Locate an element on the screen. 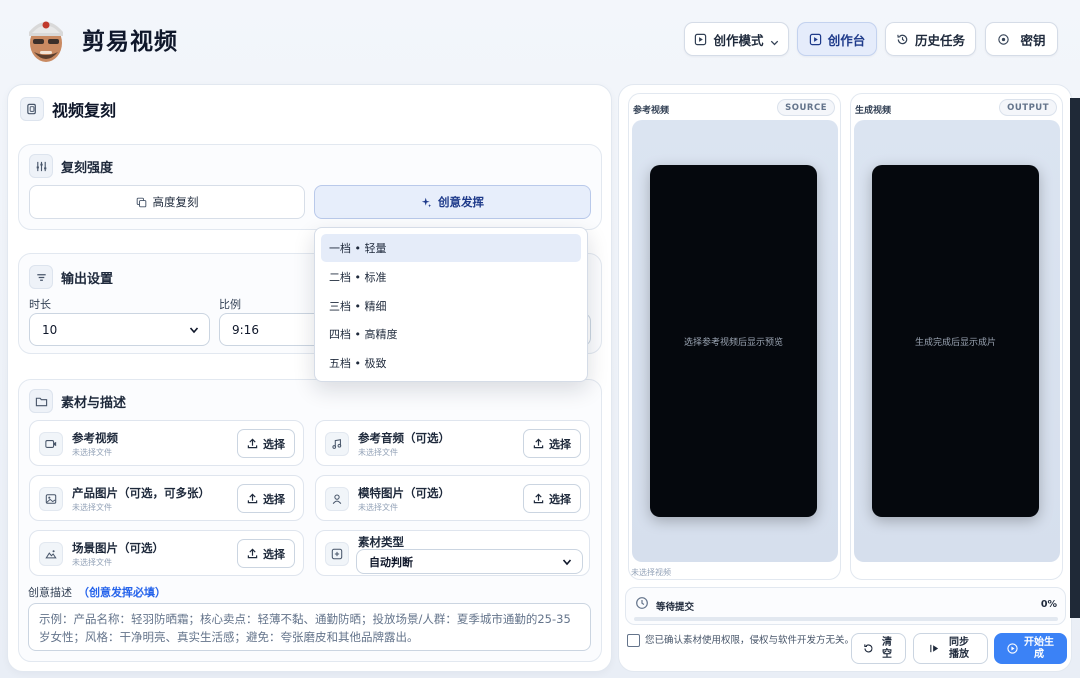 The height and width of the screenshot is (678, 1080). panel-title-text: 视频复刻 is located at coordinates (84, 110).